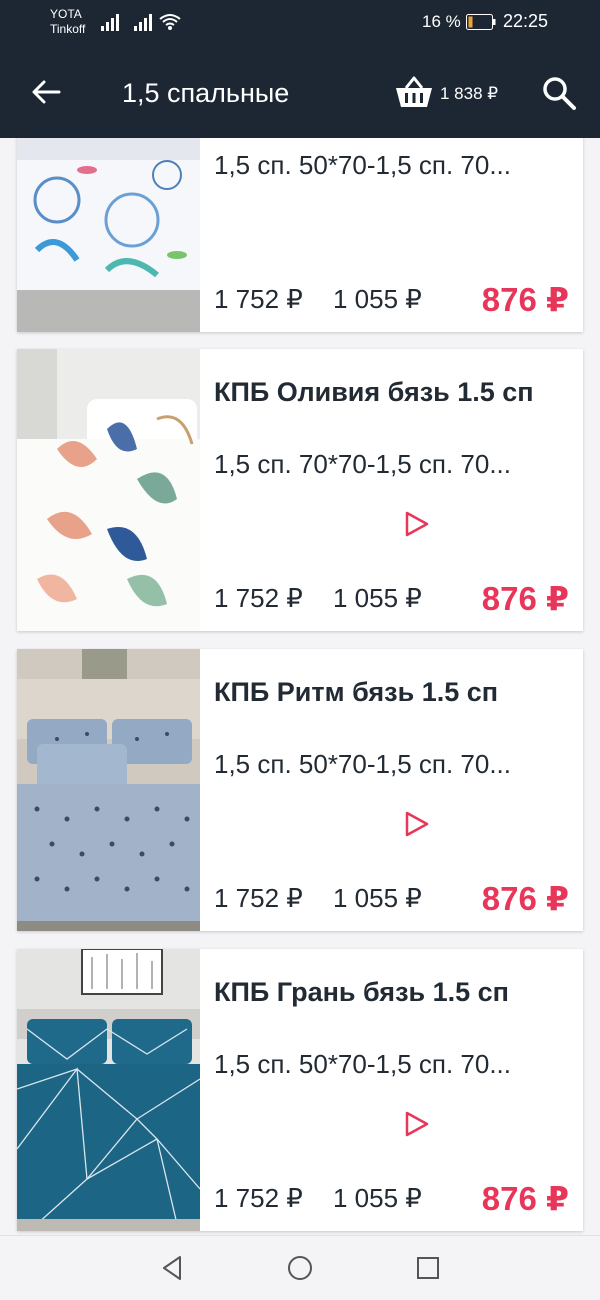  I want to click on basket-icon, so click(414, 92).